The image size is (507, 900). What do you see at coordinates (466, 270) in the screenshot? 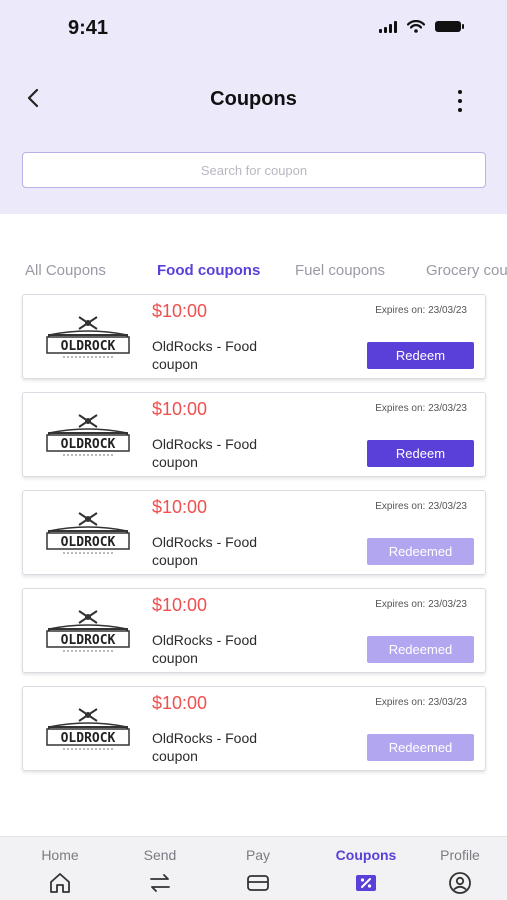
I see `tab-grocery-coupons: Grocery coupons` at bounding box center [466, 270].